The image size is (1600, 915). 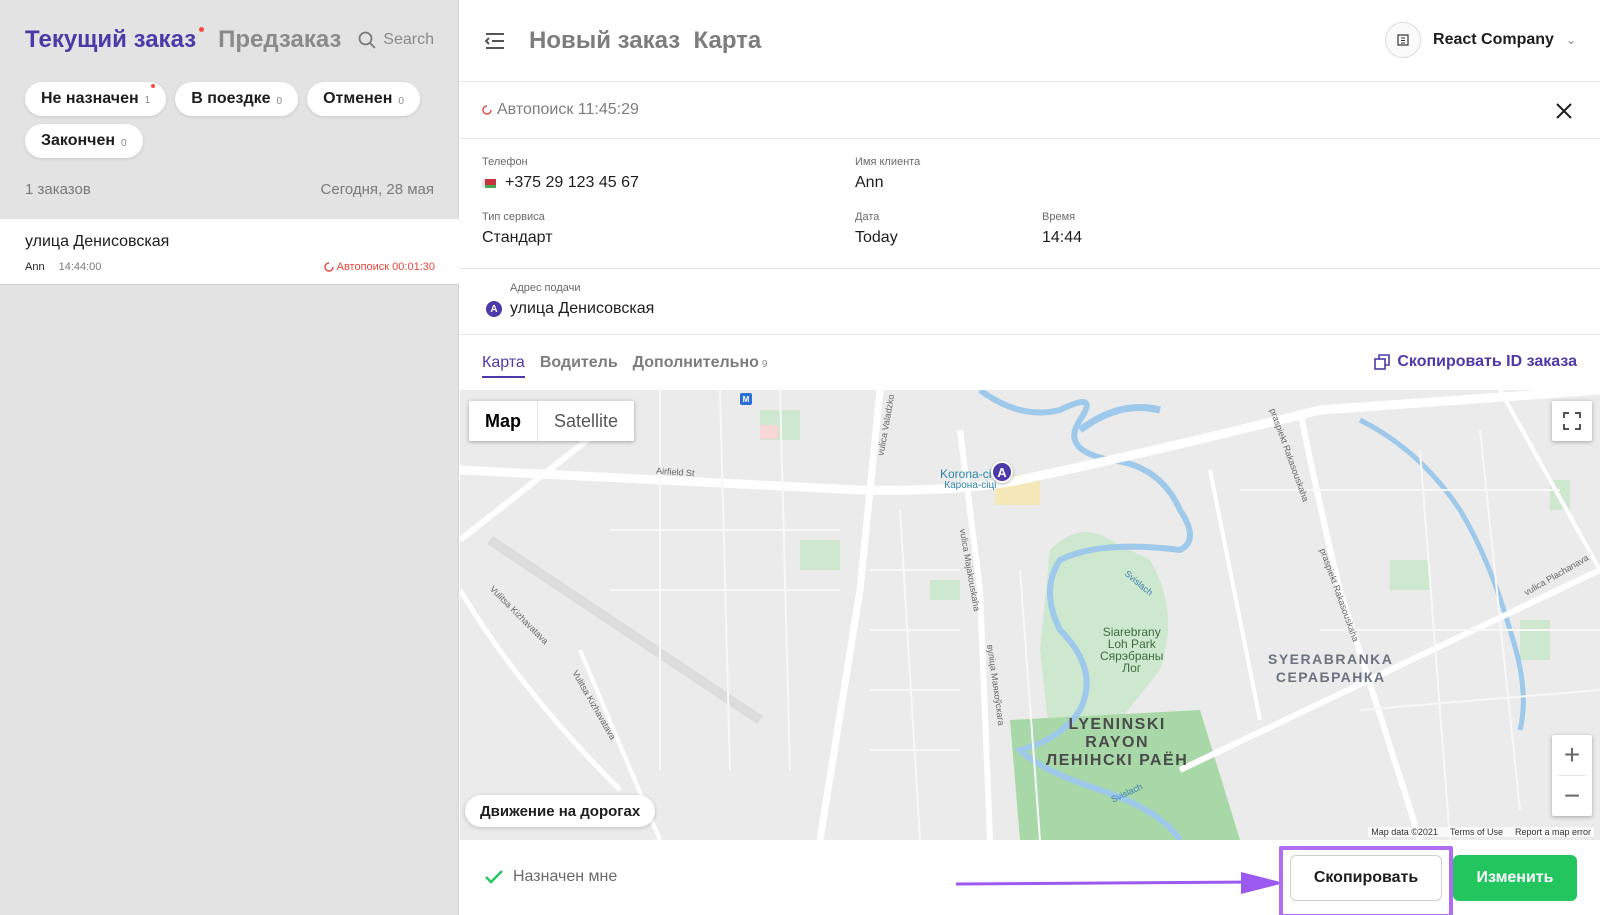 I want to click on filter-unassigned: Не назначен 1, so click(x=96, y=99).